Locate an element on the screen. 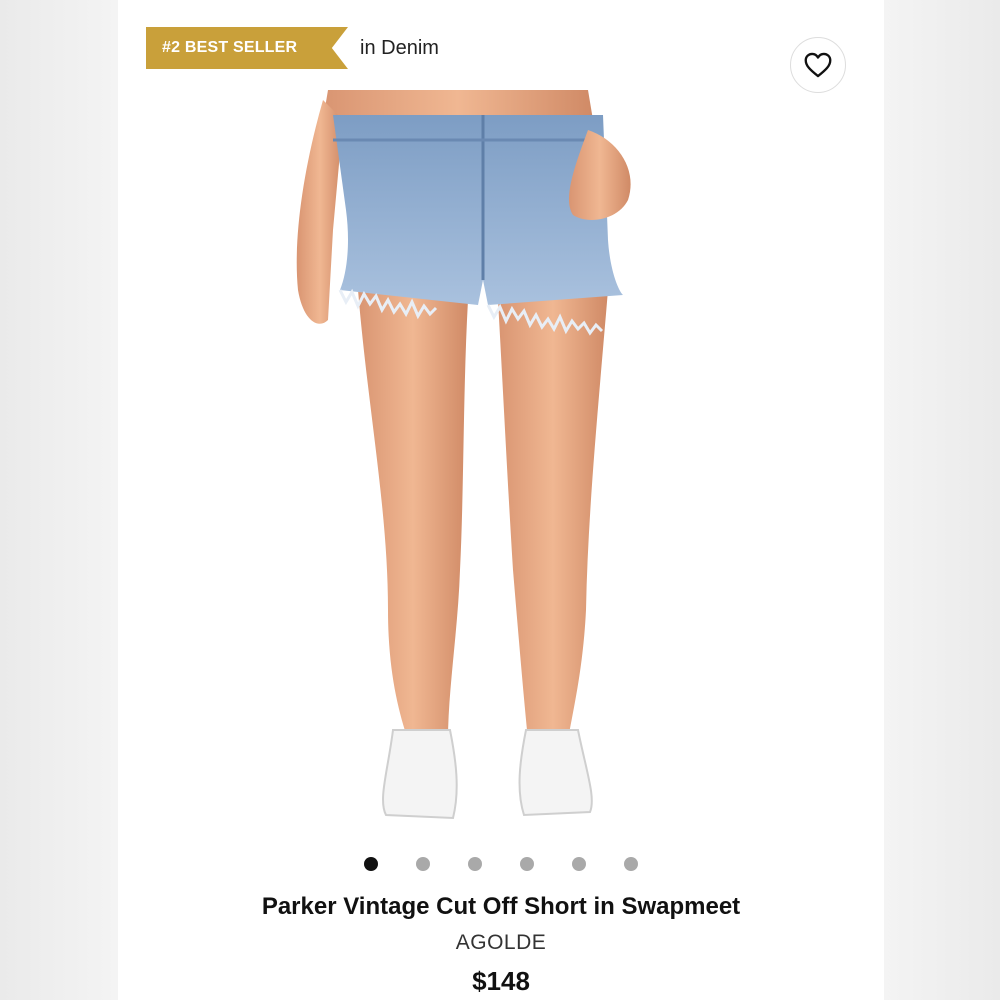 This screenshot has width=1000, height=1000. image-carousel-dots is located at coordinates (501, 864).